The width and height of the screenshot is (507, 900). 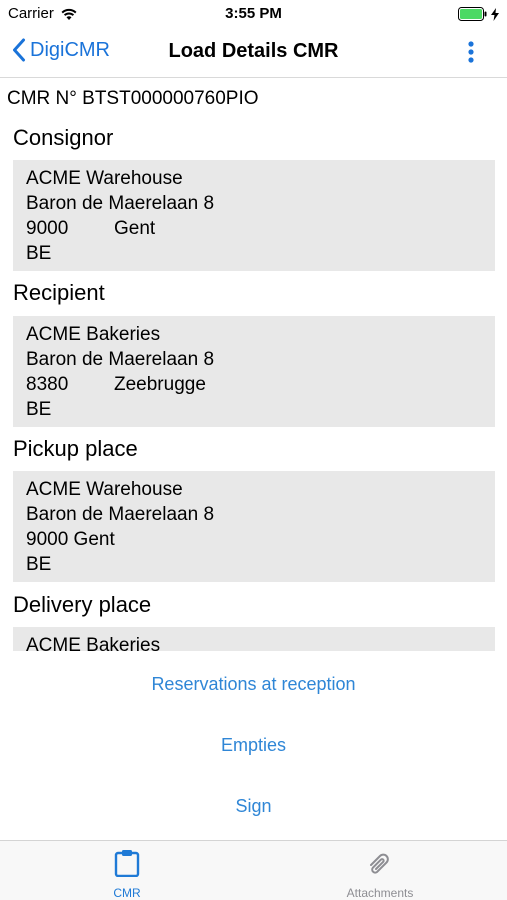 What do you see at coordinates (39, 409) in the screenshot?
I see `recipient-country: BE` at bounding box center [39, 409].